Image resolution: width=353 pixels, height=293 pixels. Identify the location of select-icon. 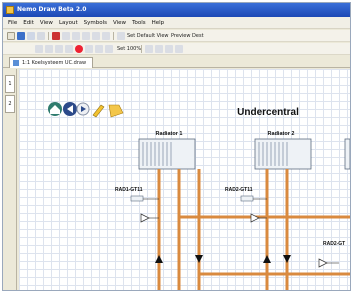
(39, 49).